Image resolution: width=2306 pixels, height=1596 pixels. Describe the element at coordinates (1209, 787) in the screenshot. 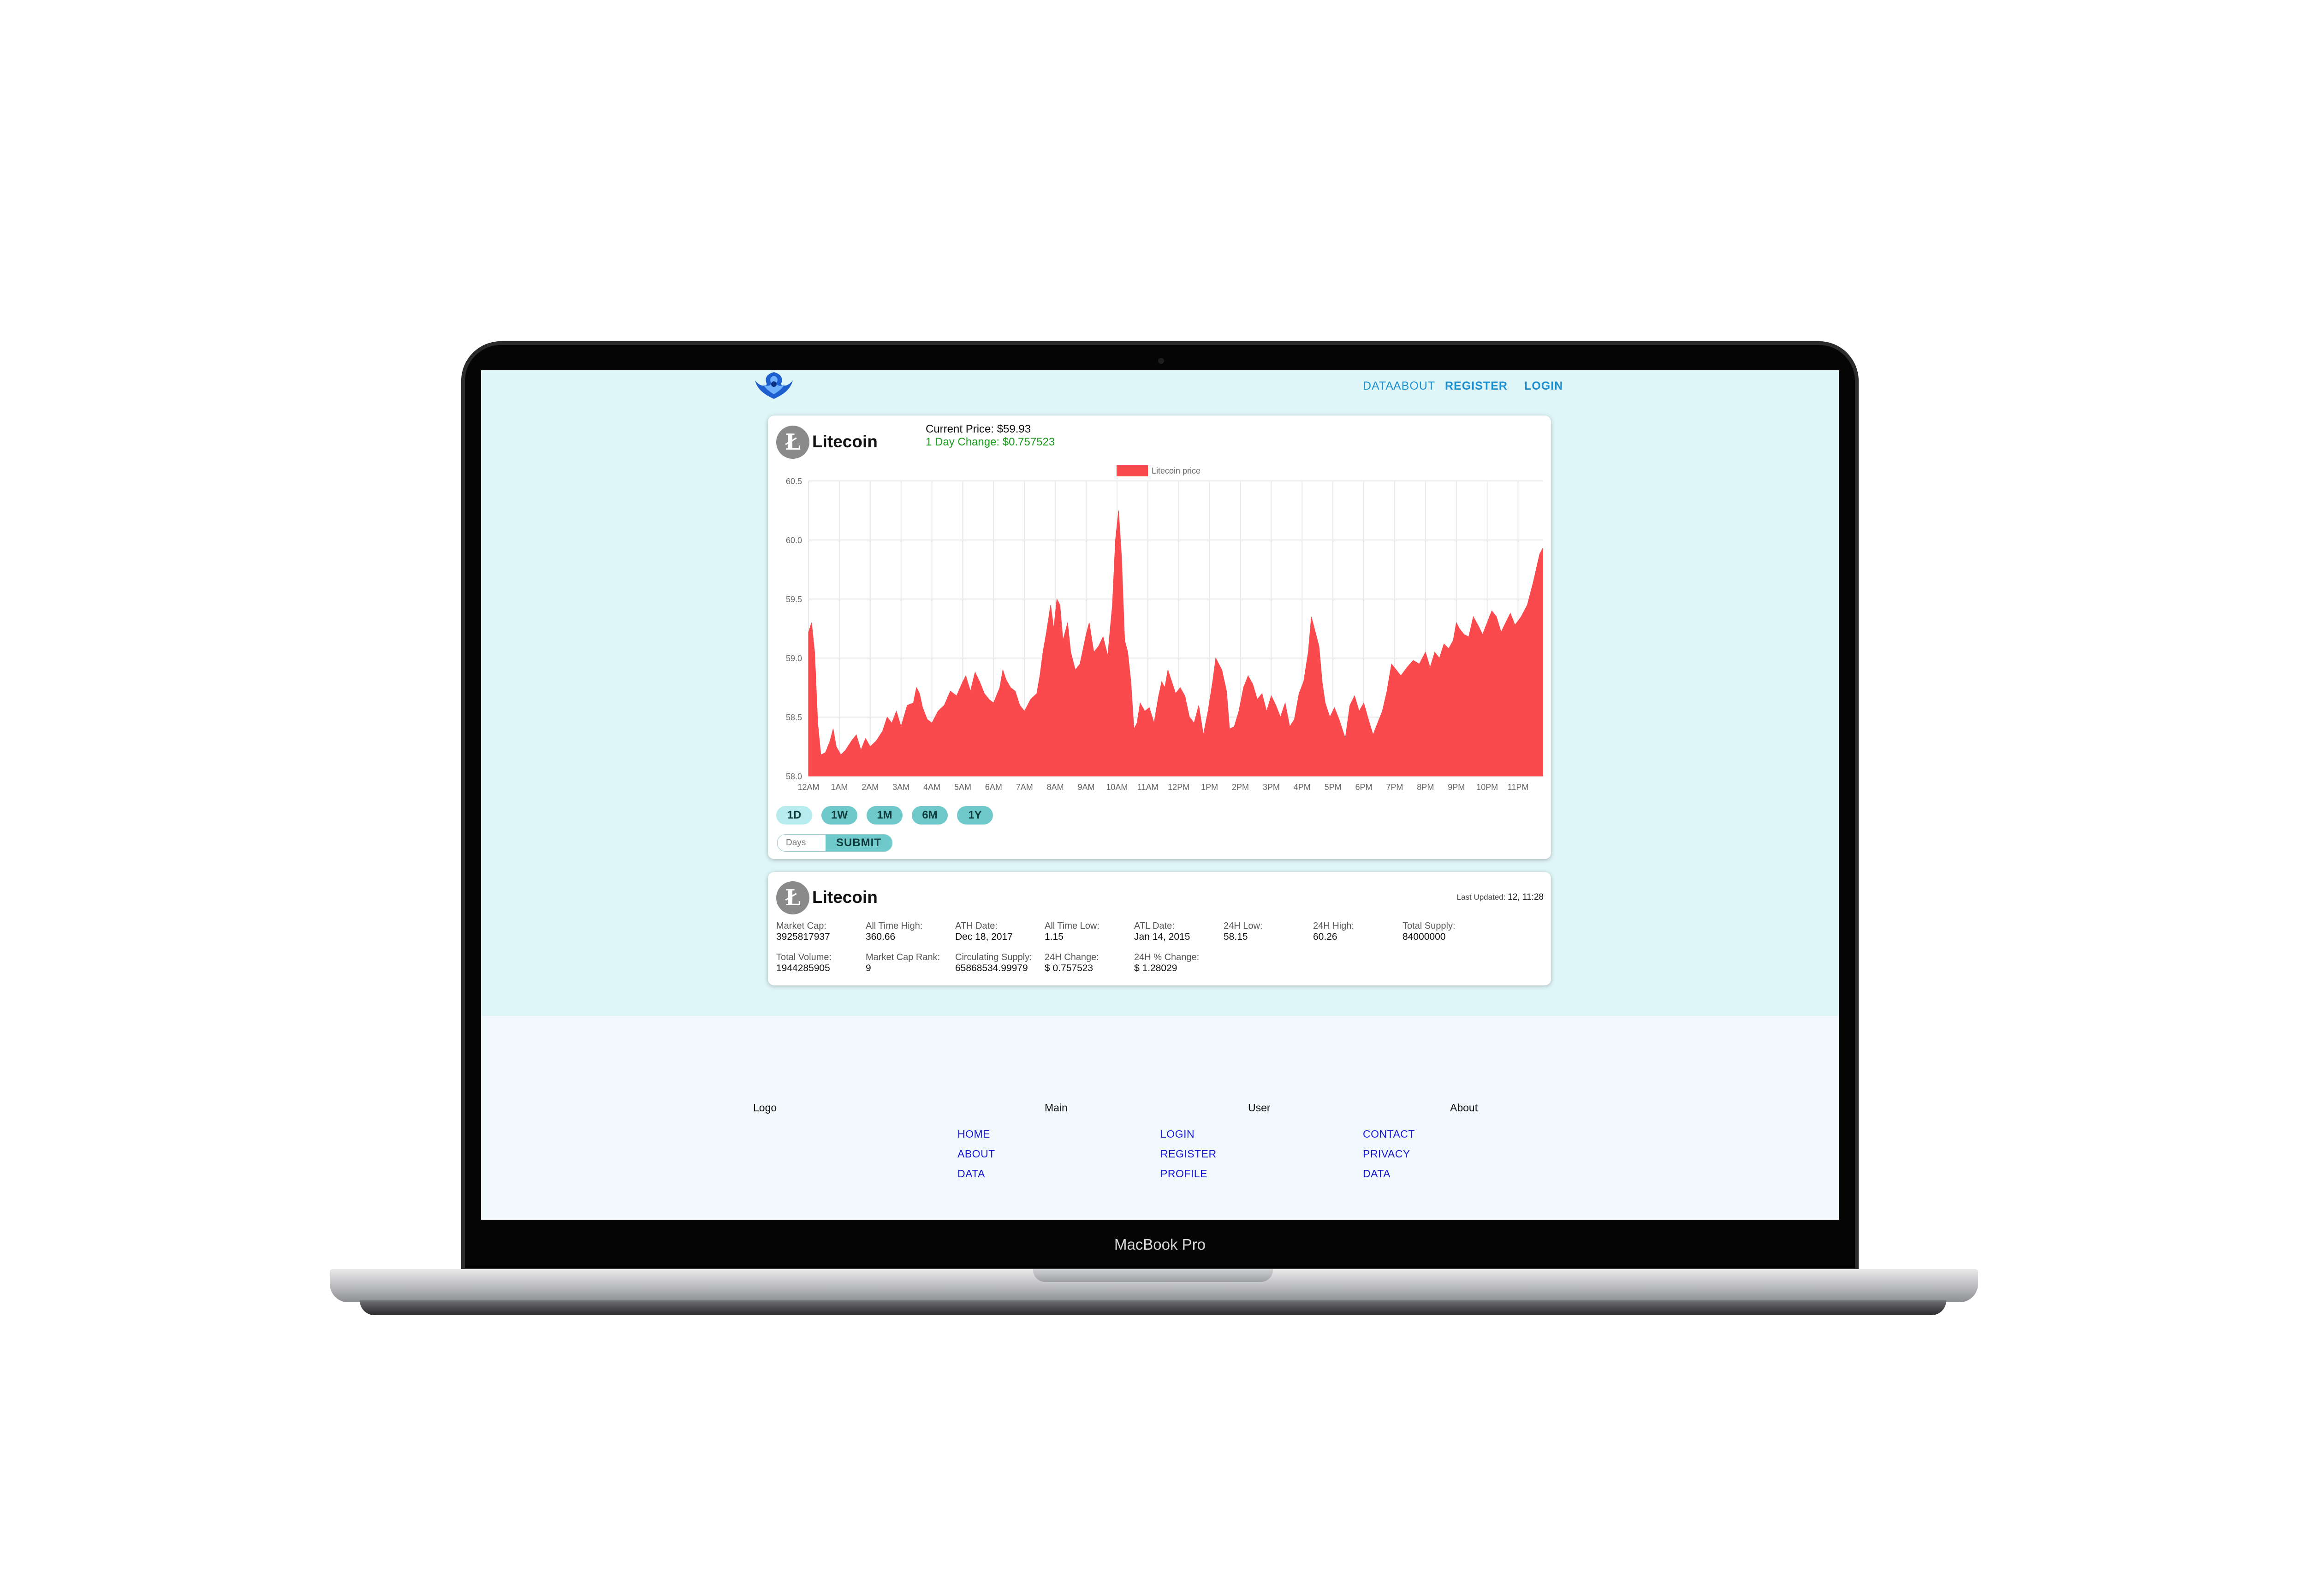

I see `x-tick-label: 1PM` at that location.